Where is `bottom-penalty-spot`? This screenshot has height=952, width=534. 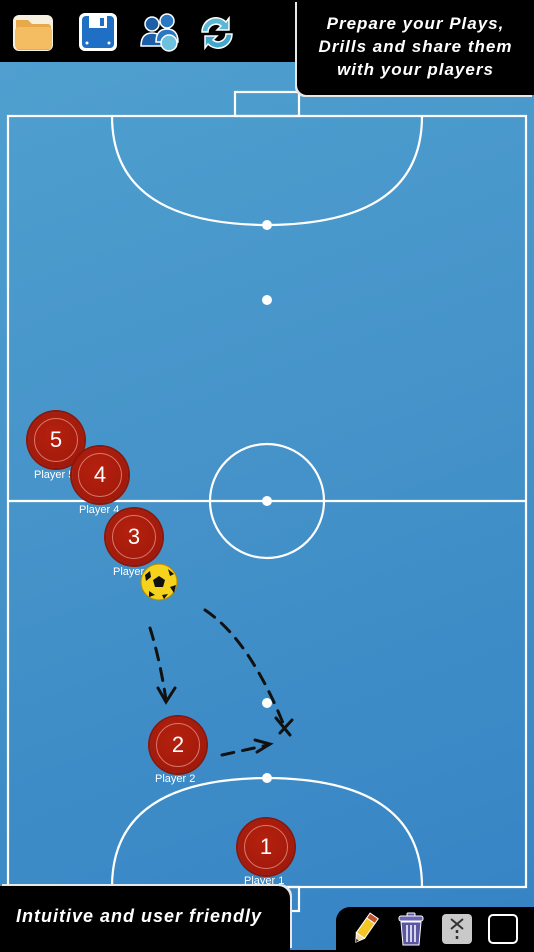
bottom-penalty-spot is located at coordinates (267, 778).